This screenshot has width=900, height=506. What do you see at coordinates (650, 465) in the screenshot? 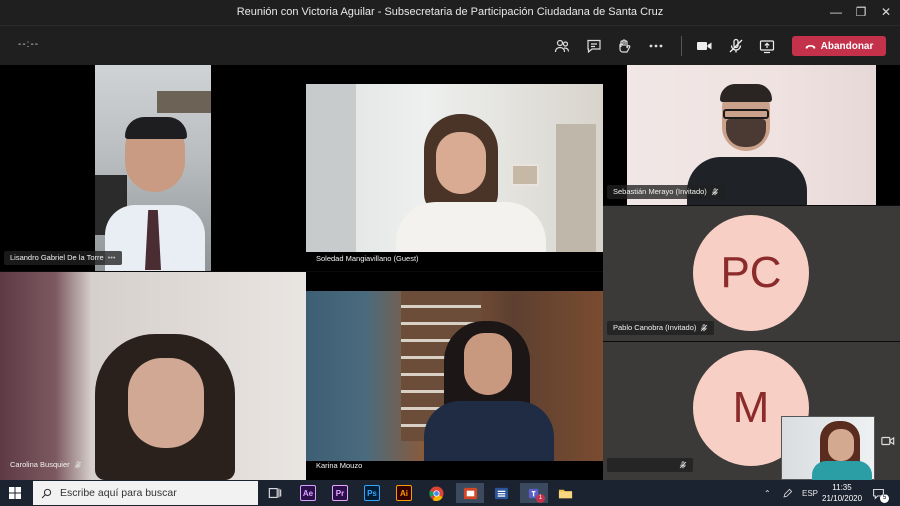
I see `name-label` at bounding box center [650, 465].